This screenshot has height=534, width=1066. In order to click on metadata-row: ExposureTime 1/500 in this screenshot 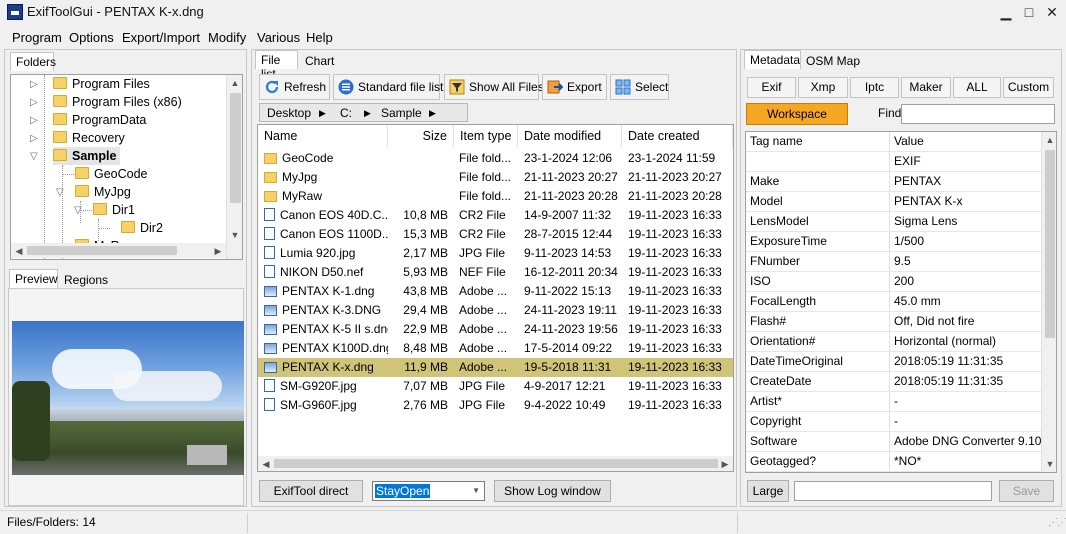, I will do `click(894, 242)`.